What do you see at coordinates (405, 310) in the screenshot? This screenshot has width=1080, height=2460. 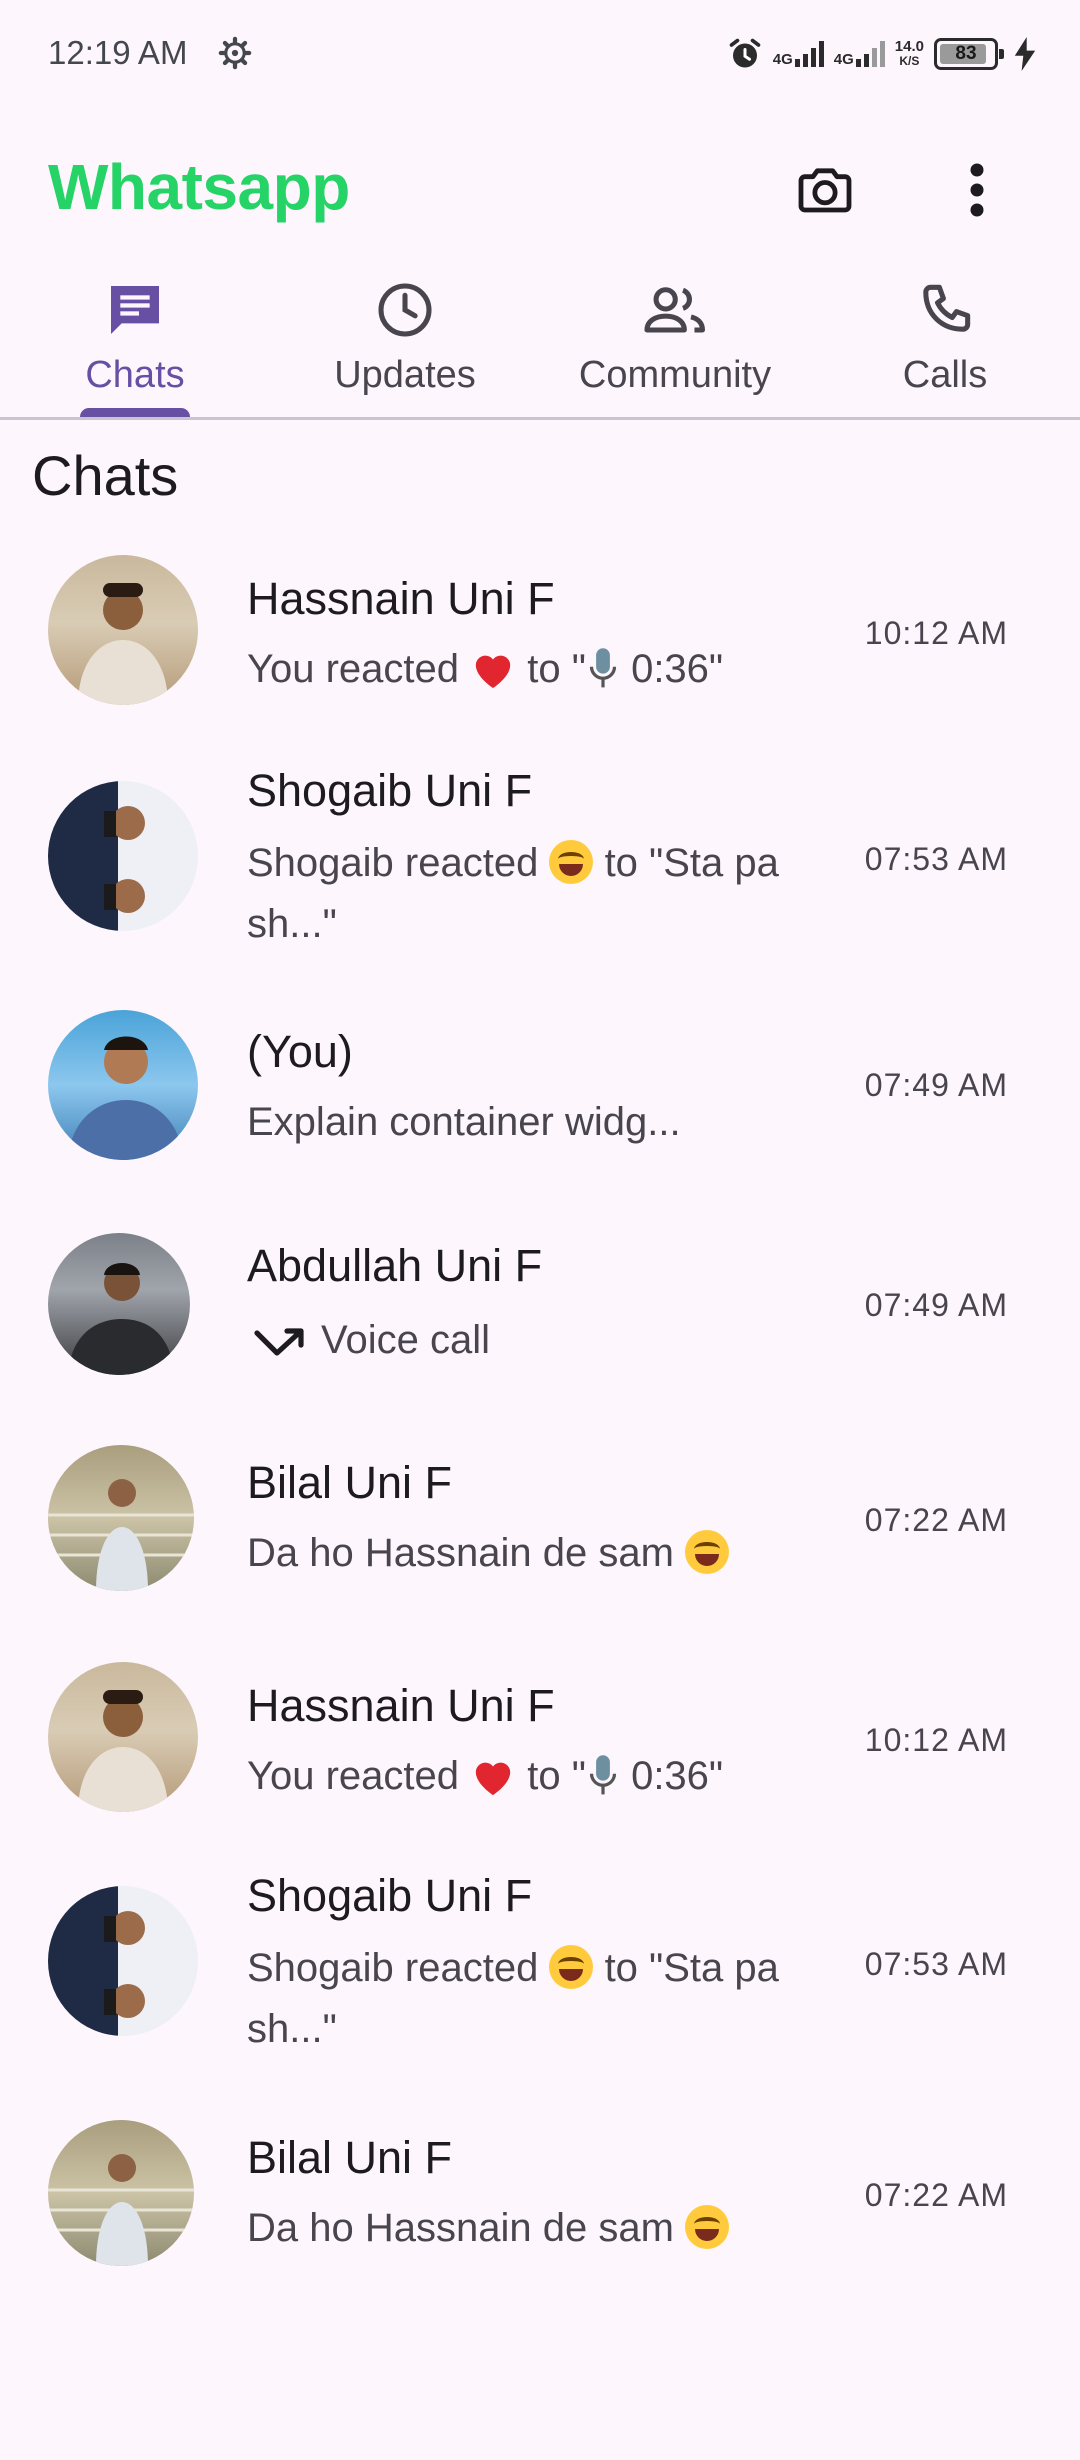 I see `clock-icon` at bounding box center [405, 310].